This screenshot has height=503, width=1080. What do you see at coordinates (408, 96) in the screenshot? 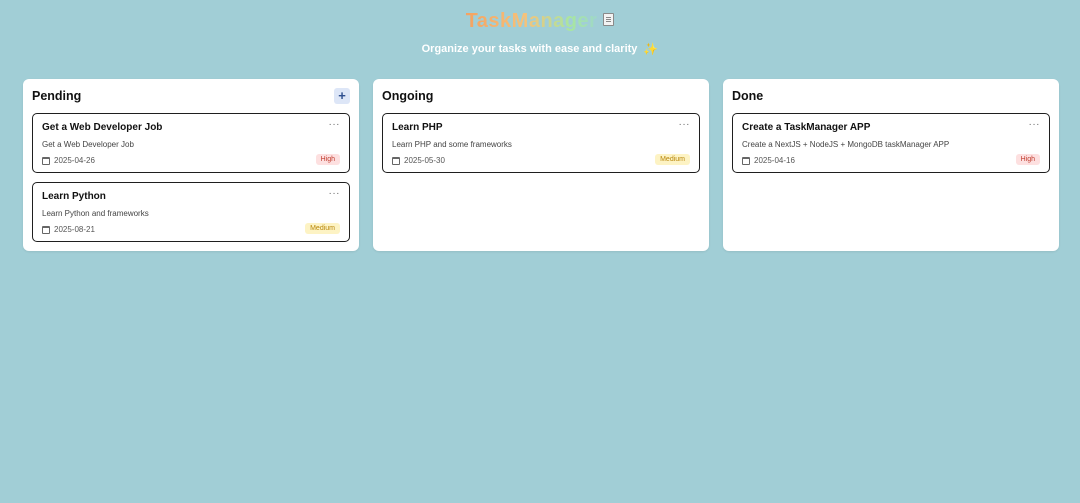
I see `column-title: Ongoing` at bounding box center [408, 96].